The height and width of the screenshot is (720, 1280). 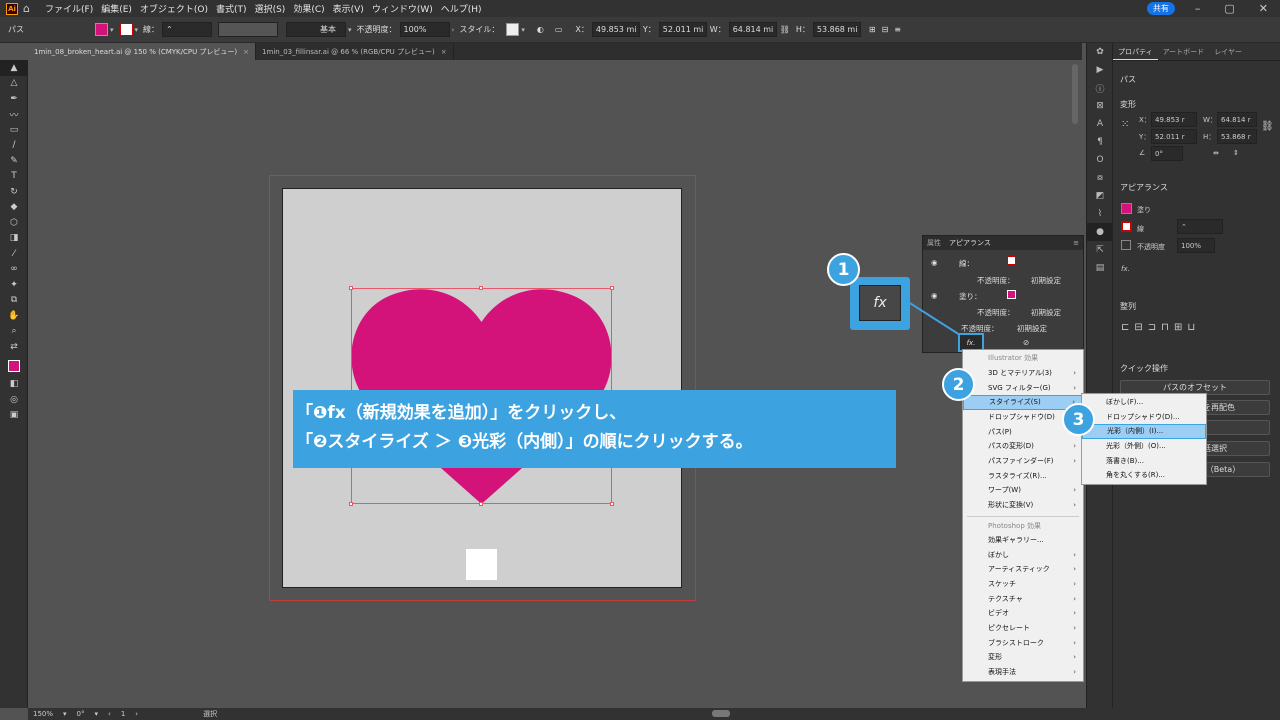 I want to click on variable-width-field, so click(x=248, y=29).